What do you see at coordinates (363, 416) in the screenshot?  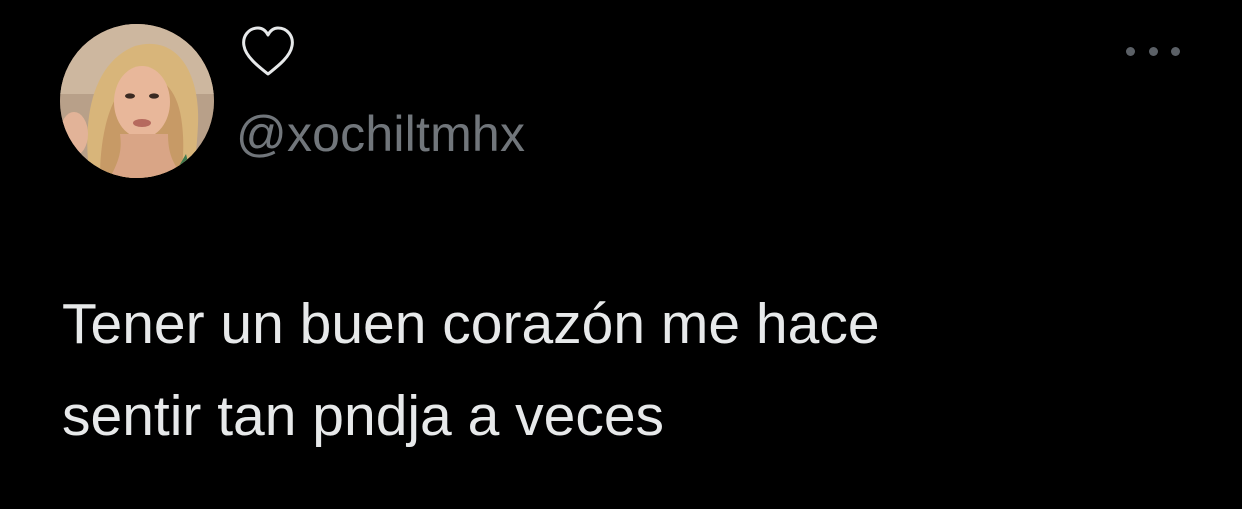 I see `tweet-text-line: sentir tan pndja a veces` at bounding box center [363, 416].